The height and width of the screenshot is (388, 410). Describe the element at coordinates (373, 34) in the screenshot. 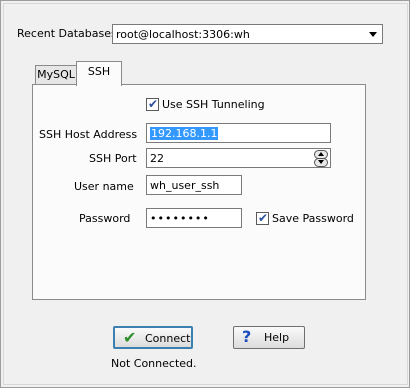

I see `chevron-down-icon` at that location.